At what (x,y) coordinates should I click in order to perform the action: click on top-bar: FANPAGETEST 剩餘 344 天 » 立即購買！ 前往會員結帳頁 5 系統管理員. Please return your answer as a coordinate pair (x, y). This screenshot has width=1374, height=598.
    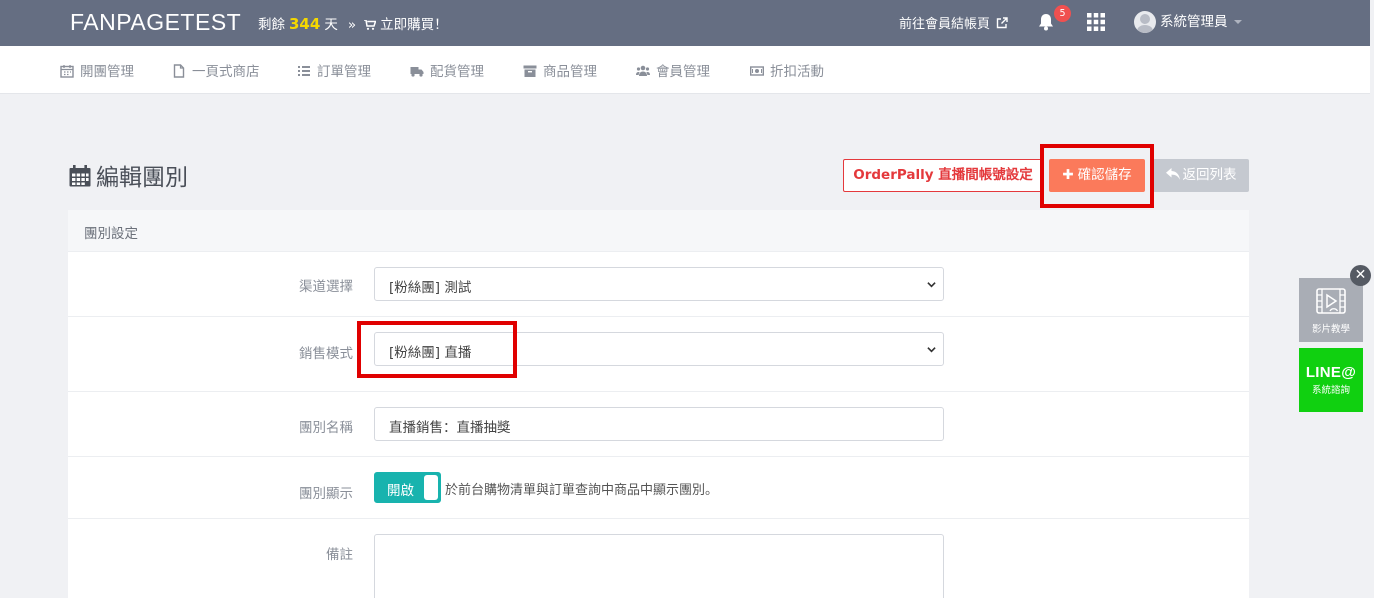
    Looking at the image, I should click on (685, 23).